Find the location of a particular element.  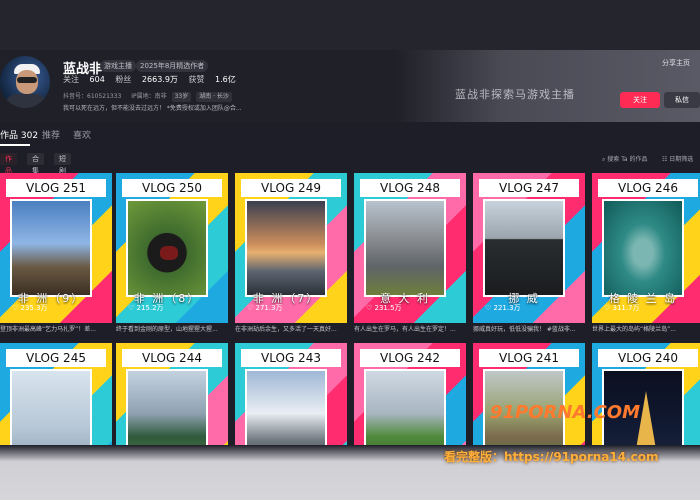

ip-location: IP属地：南非 is located at coordinates (149, 96).